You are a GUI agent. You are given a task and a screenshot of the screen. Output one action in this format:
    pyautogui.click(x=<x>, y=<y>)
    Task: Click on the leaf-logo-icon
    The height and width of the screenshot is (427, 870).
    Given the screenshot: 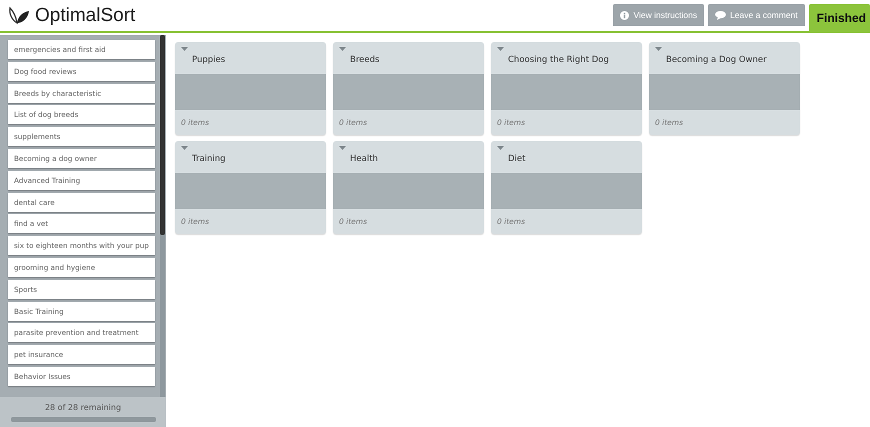 What is the action you would take?
    pyautogui.click(x=19, y=16)
    